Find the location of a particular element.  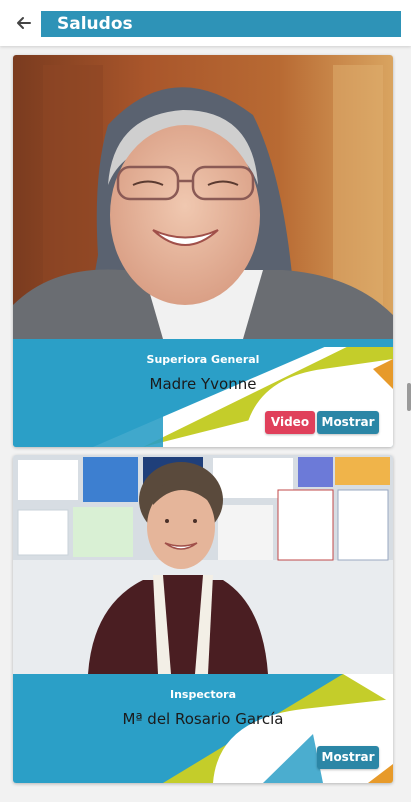

person-name: Madre Yvonne is located at coordinates (203, 384).